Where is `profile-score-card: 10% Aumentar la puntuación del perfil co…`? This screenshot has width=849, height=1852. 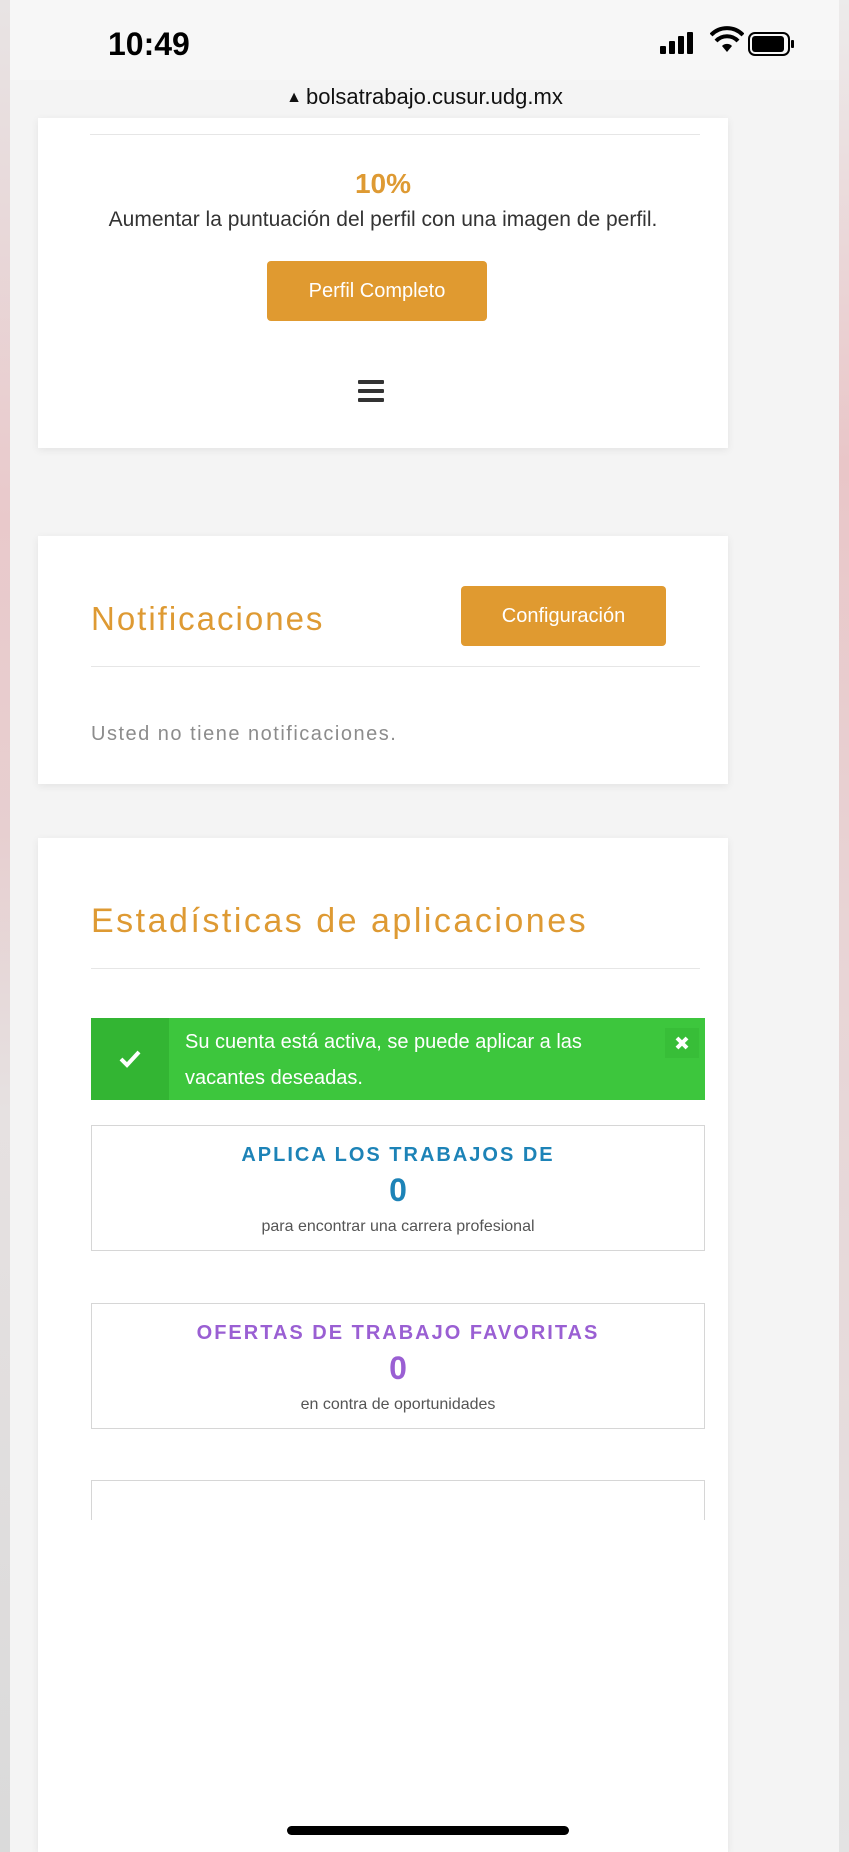
profile-score-card: 10% Aumentar la puntuación del perfil co… is located at coordinates (383, 283).